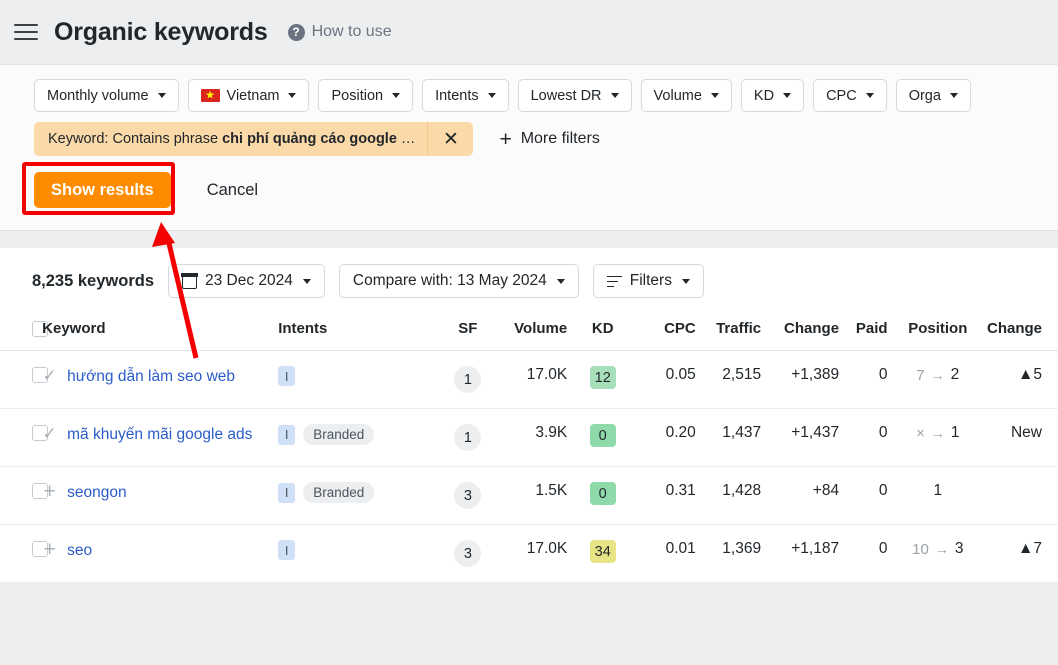 This screenshot has height=665, width=1058. I want to click on position-cell: 10 → 3, so click(938, 554).